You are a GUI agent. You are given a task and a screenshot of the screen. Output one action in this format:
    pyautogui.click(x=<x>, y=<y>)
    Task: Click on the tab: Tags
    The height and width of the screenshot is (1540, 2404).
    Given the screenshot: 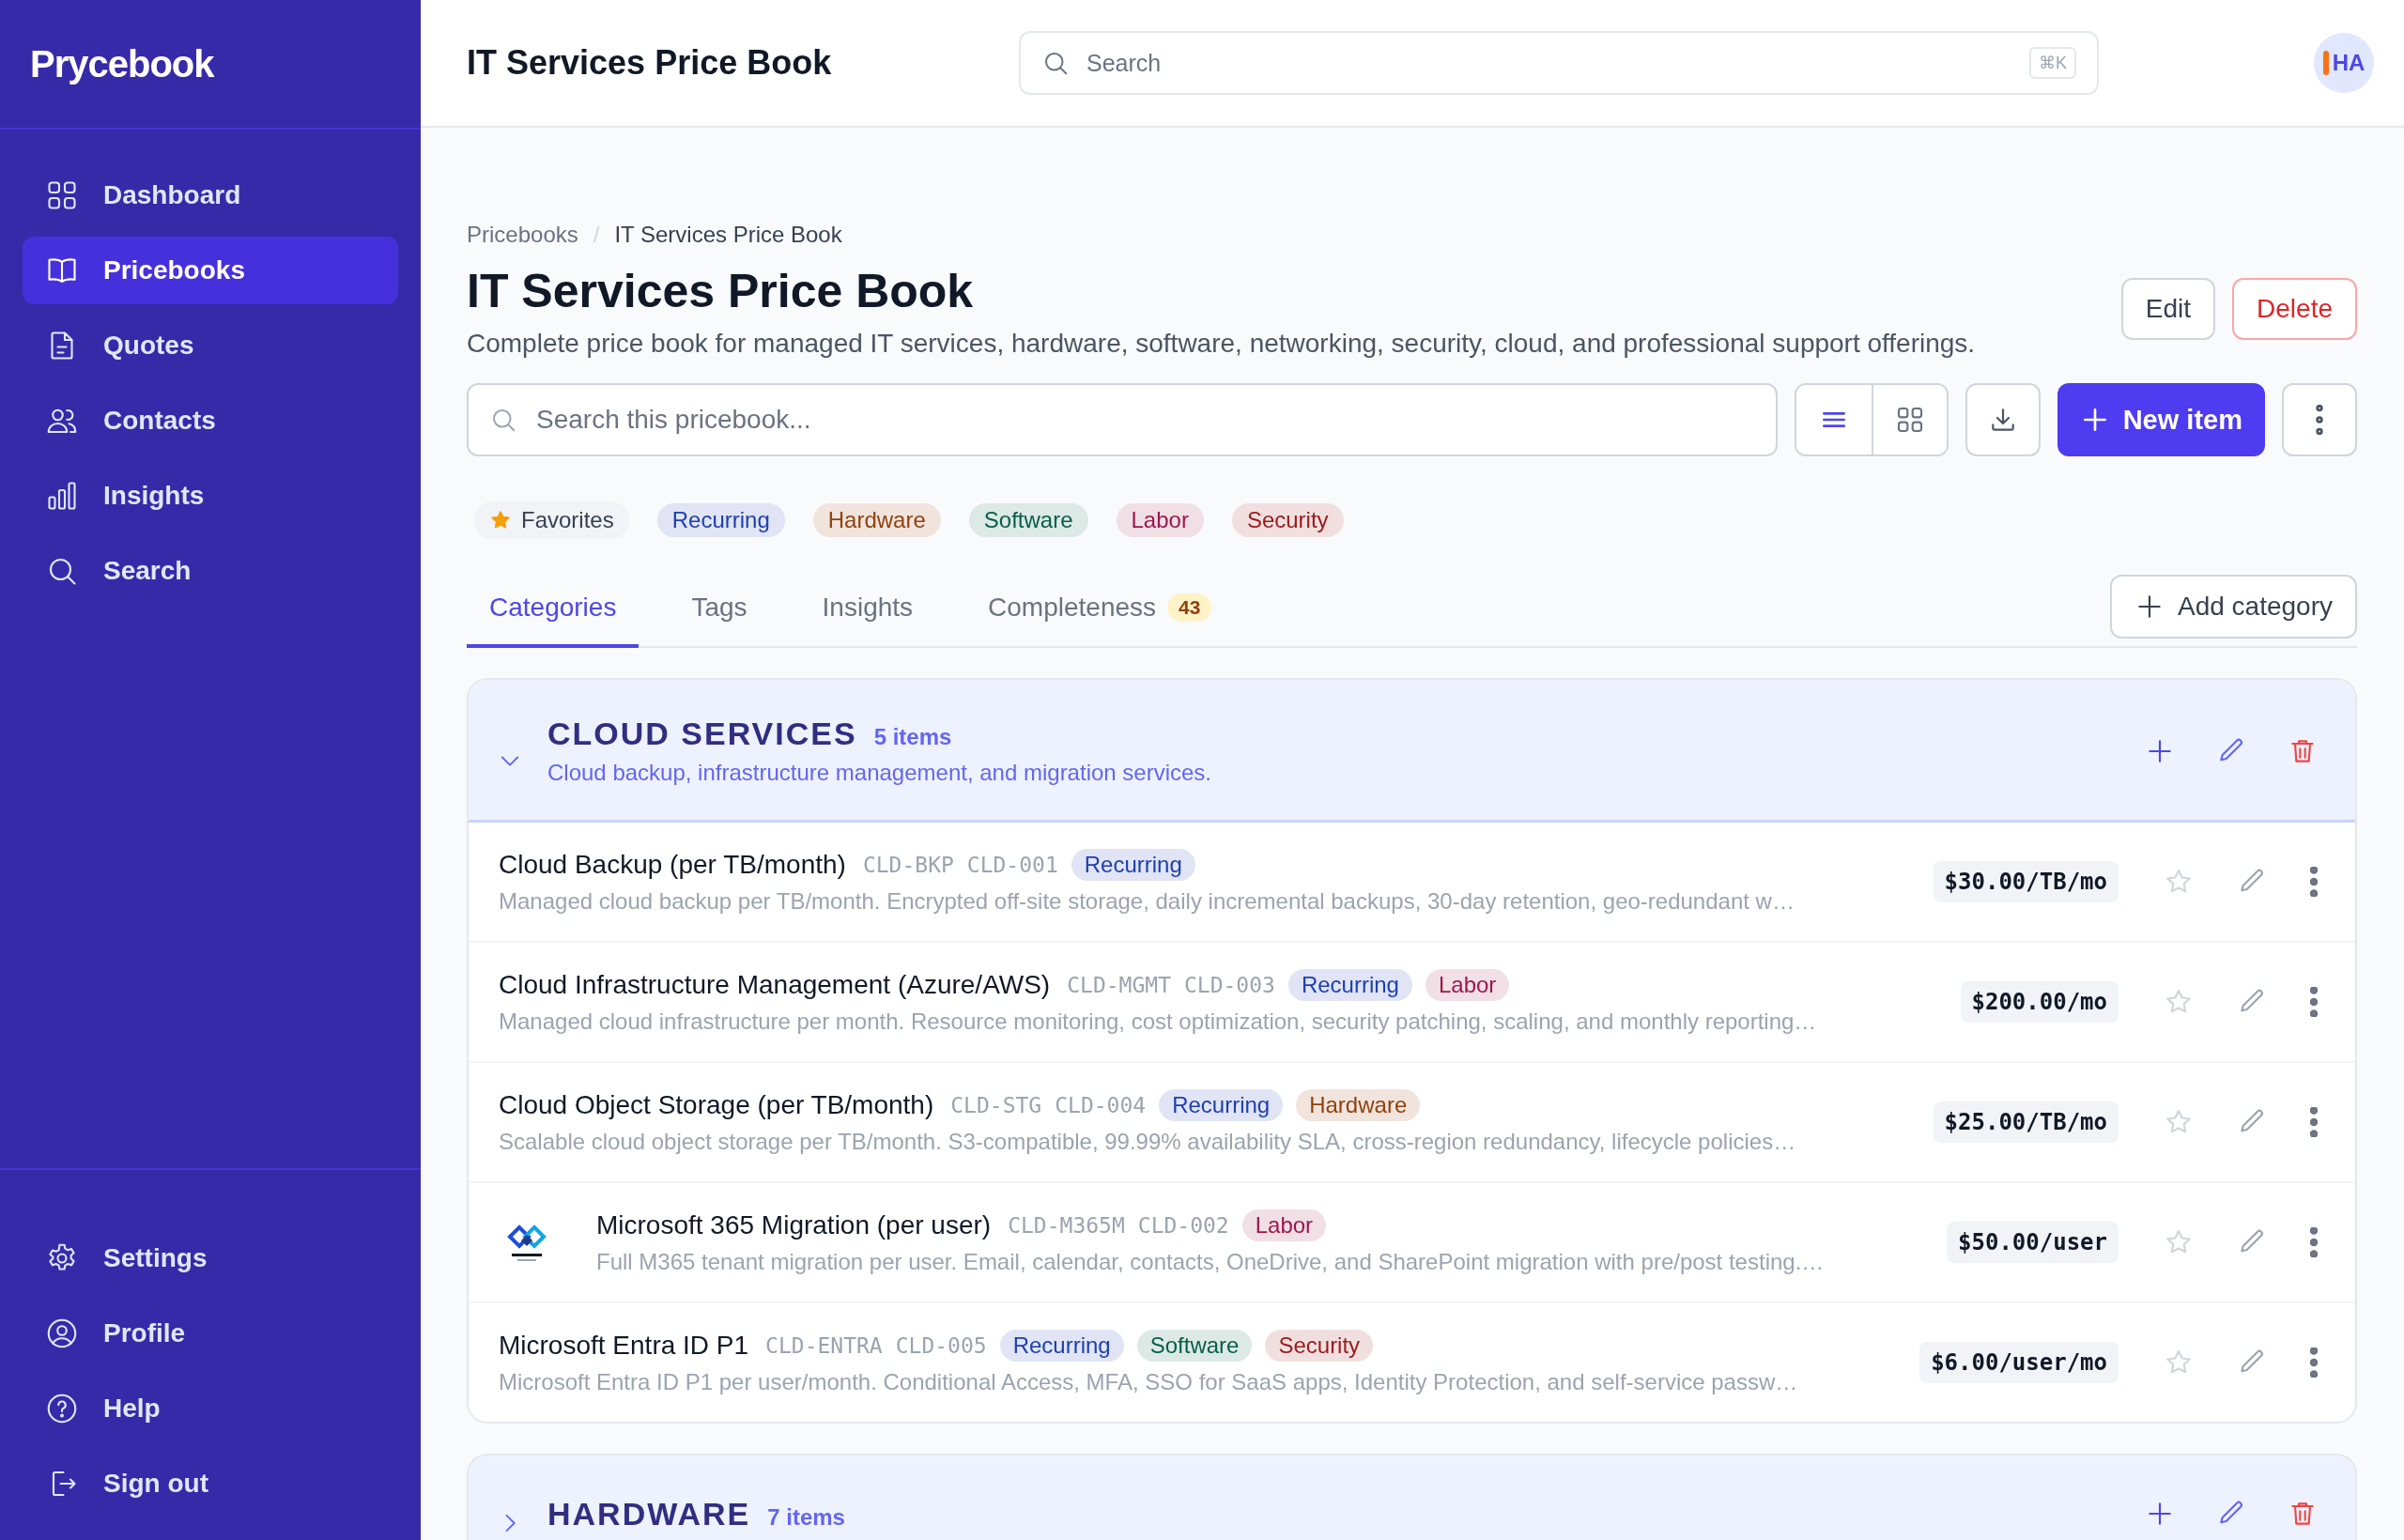 What is the action you would take?
    pyautogui.click(x=719, y=611)
    